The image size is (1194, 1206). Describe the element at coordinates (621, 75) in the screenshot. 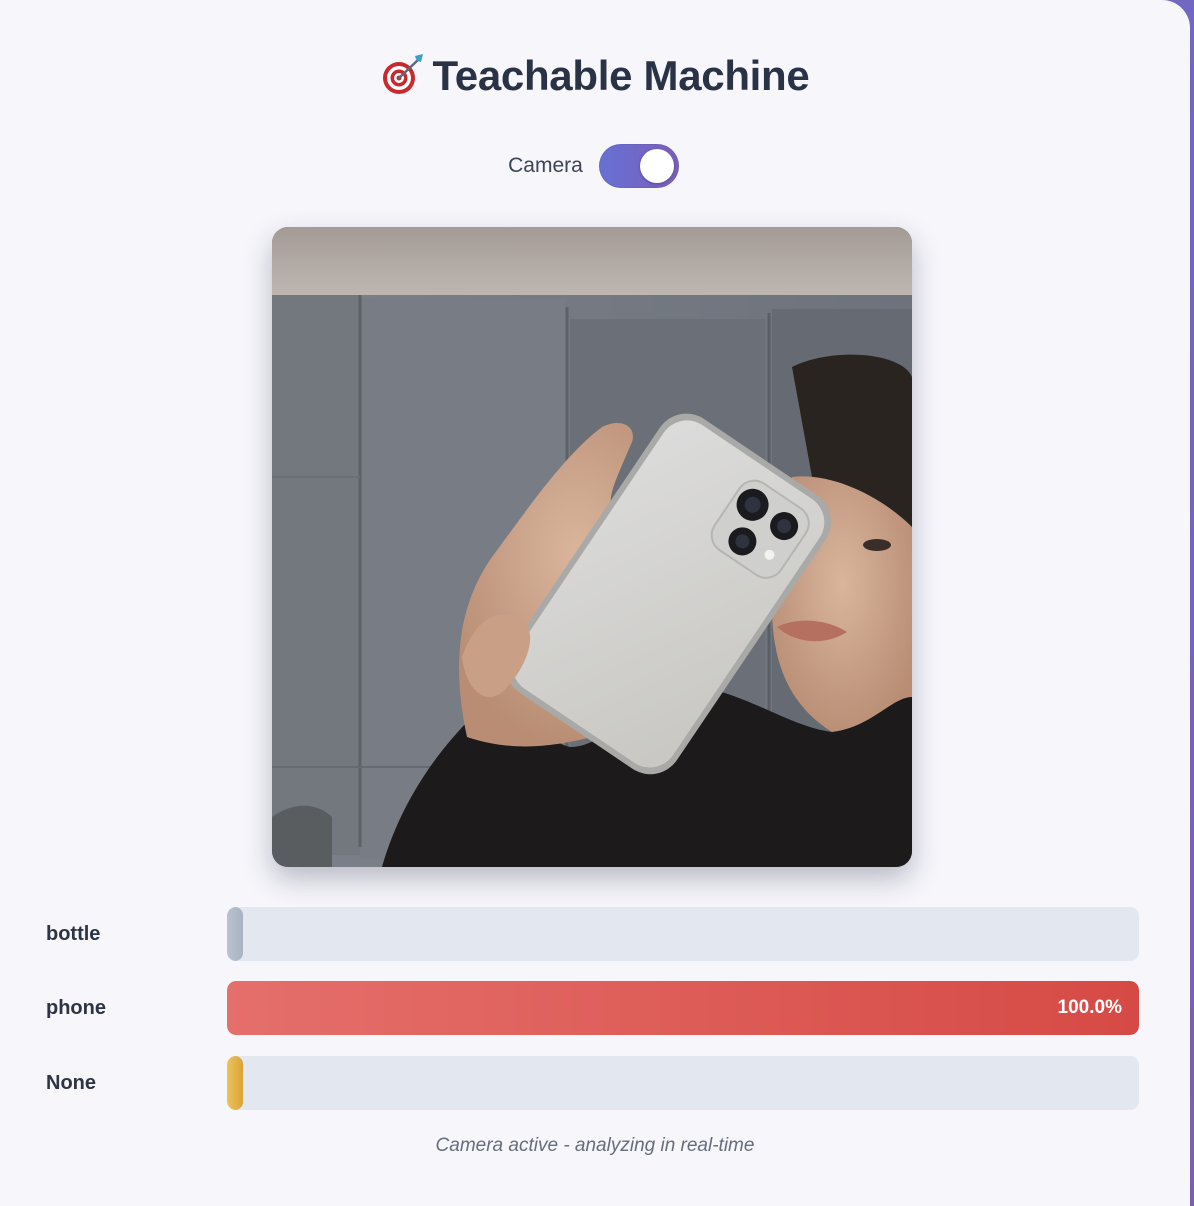

I see `page-title-text: Teachable Machine` at that location.